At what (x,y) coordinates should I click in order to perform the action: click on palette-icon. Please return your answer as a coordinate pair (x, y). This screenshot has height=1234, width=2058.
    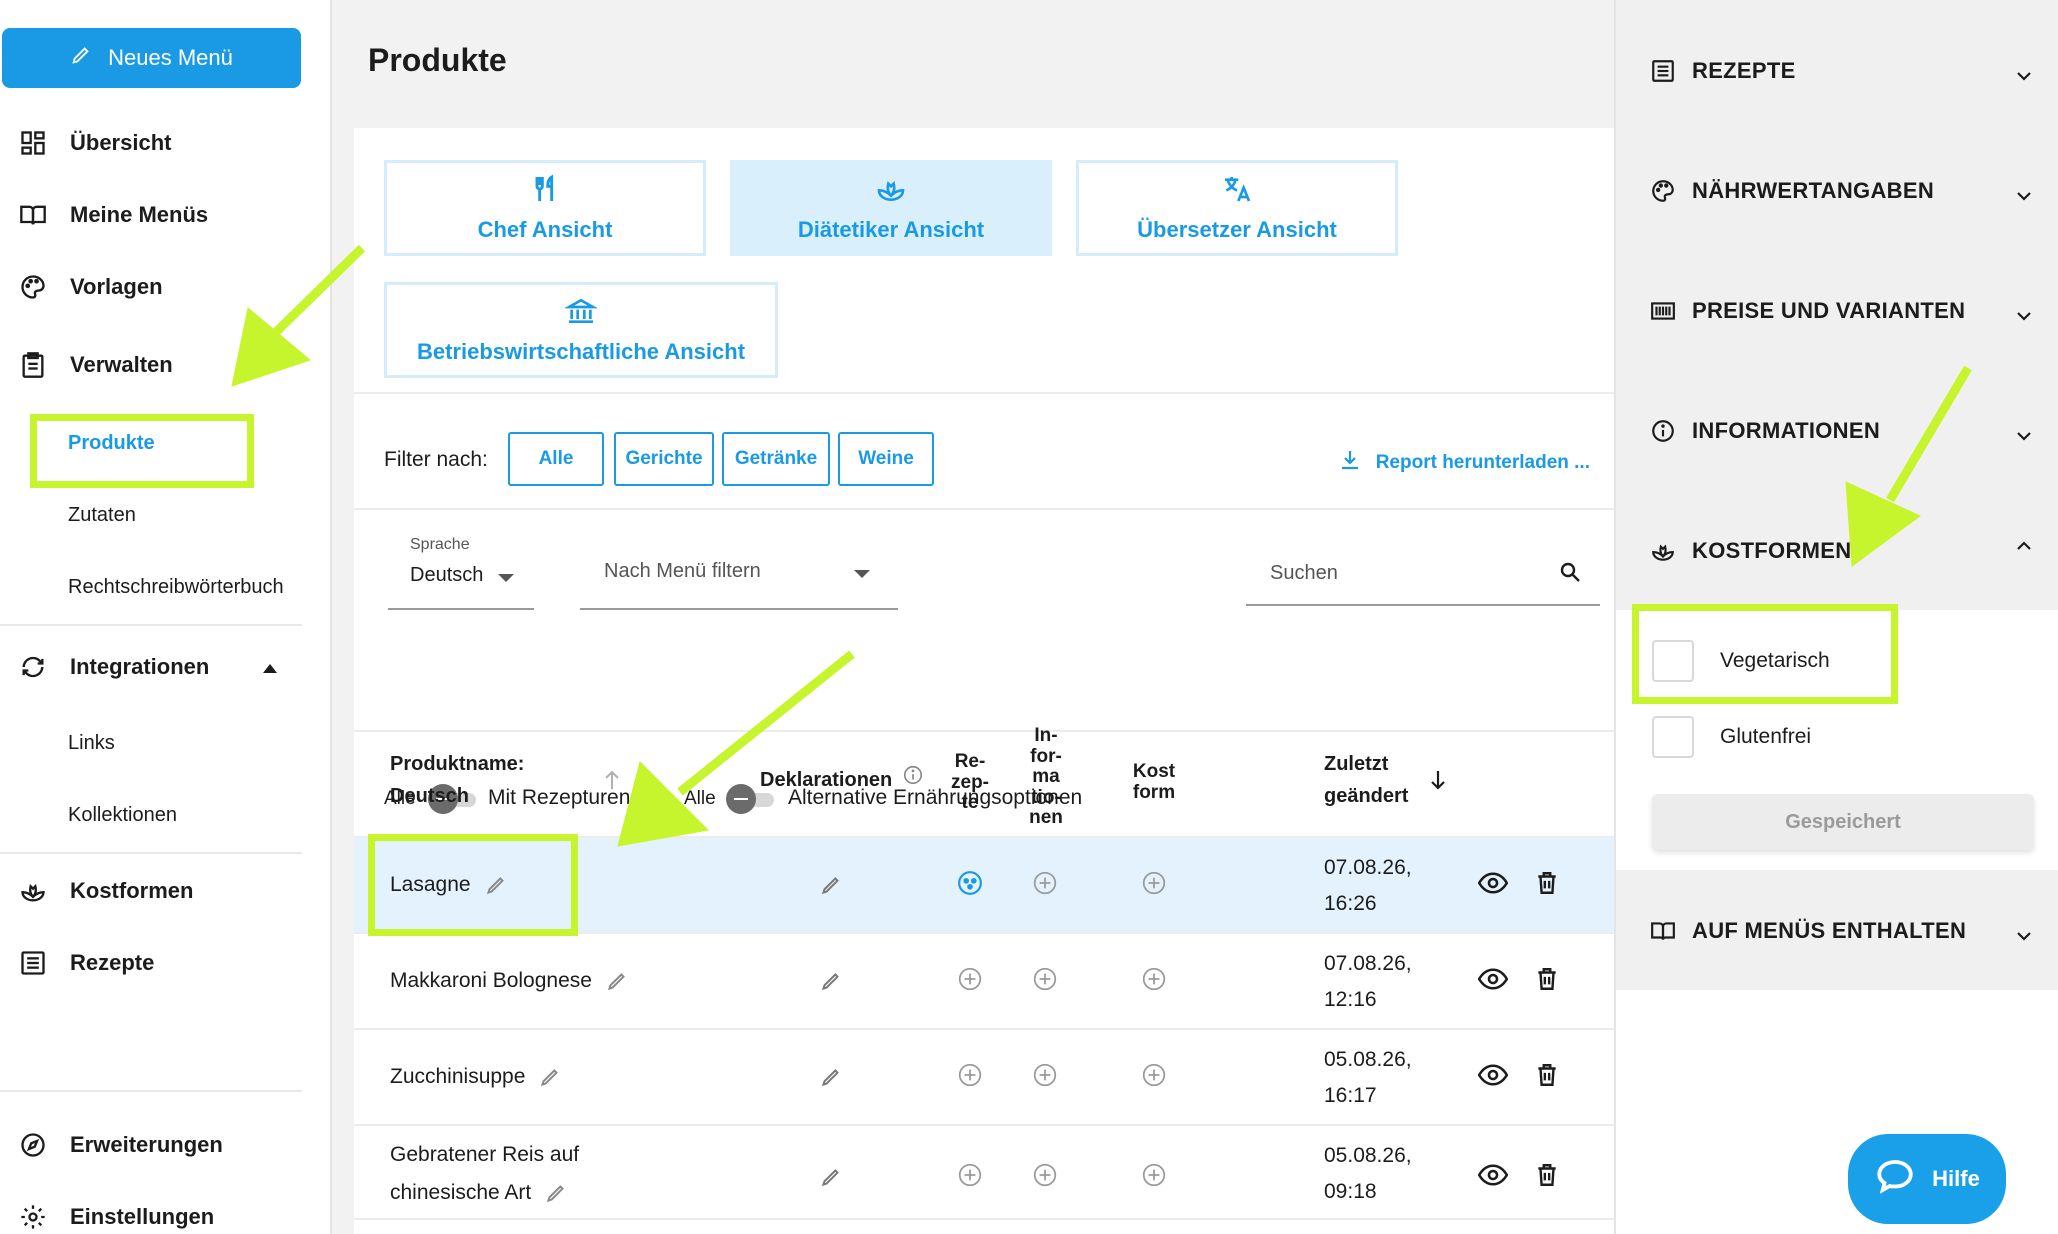
    Looking at the image, I should click on (33, 287).